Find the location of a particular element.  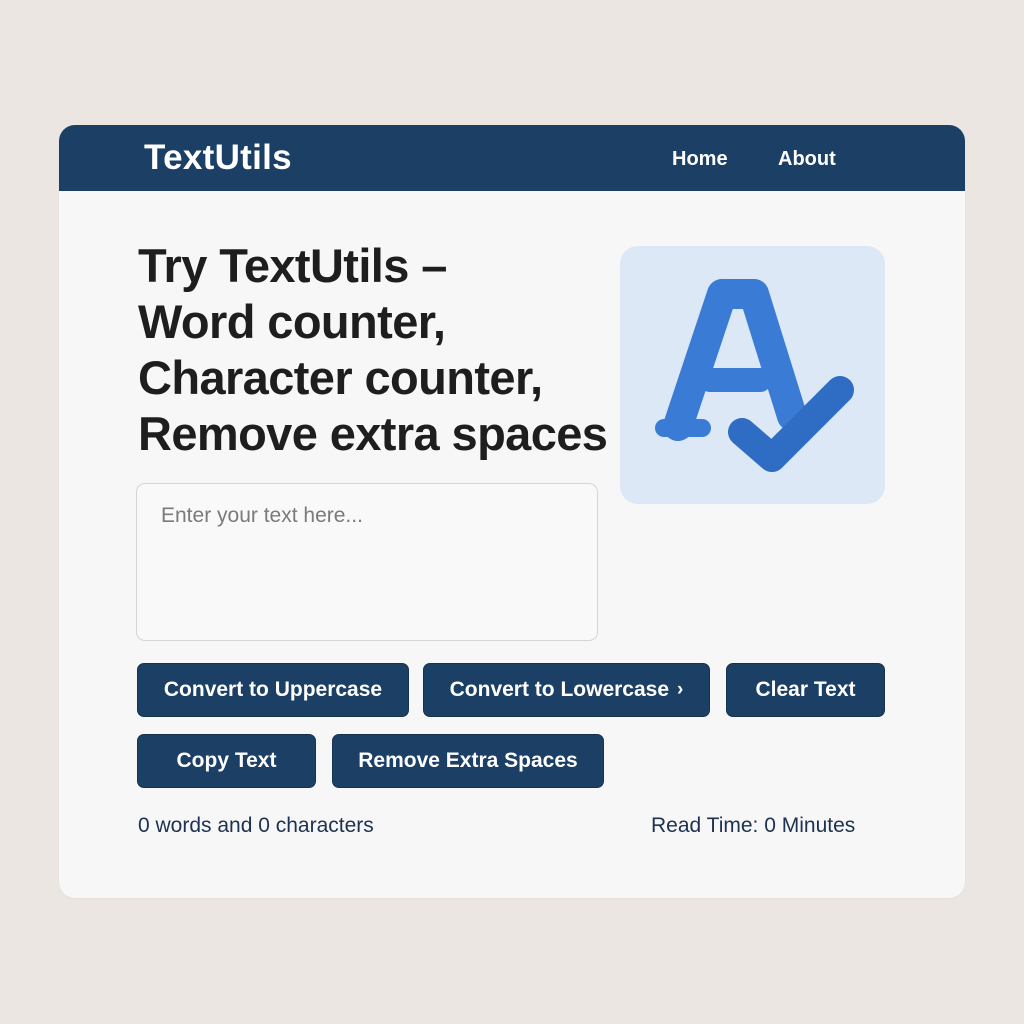

copy-text-button: Copy Text is located at coordinates (226, 761).